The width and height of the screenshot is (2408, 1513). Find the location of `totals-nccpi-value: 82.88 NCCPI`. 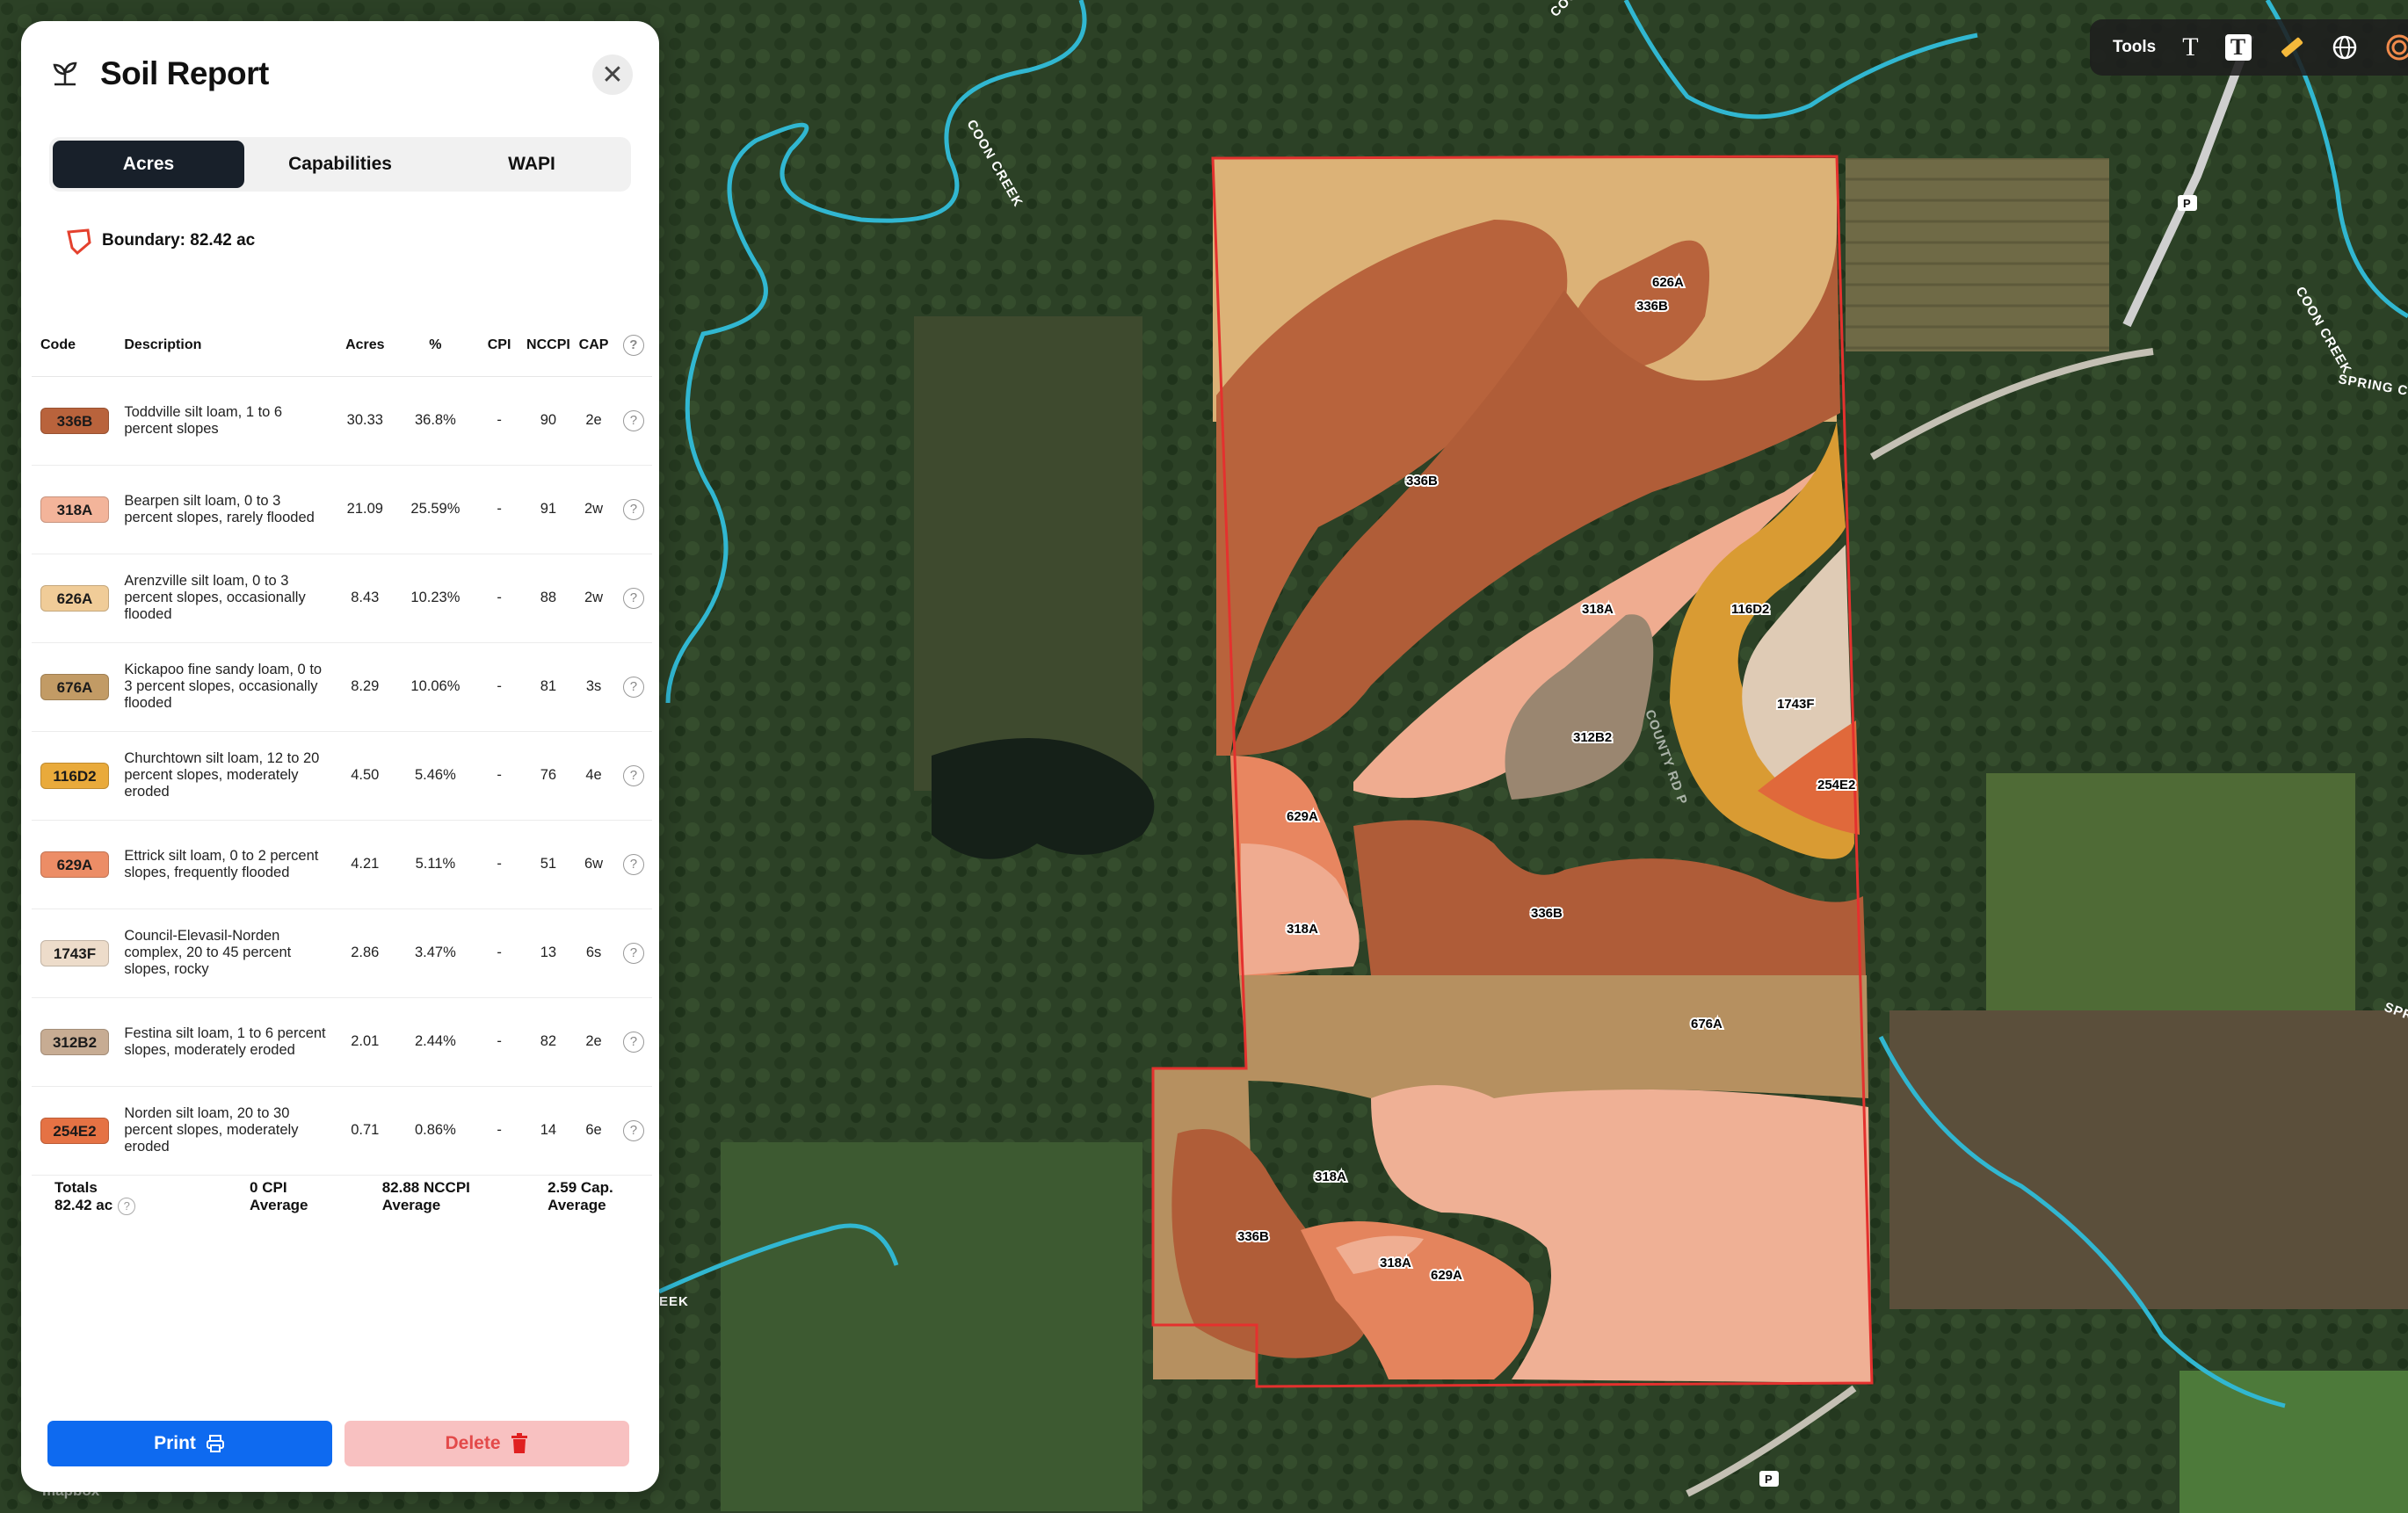

totals-nccpi-value: 82.88 NCCPI is located at coordinates (425, 1187).